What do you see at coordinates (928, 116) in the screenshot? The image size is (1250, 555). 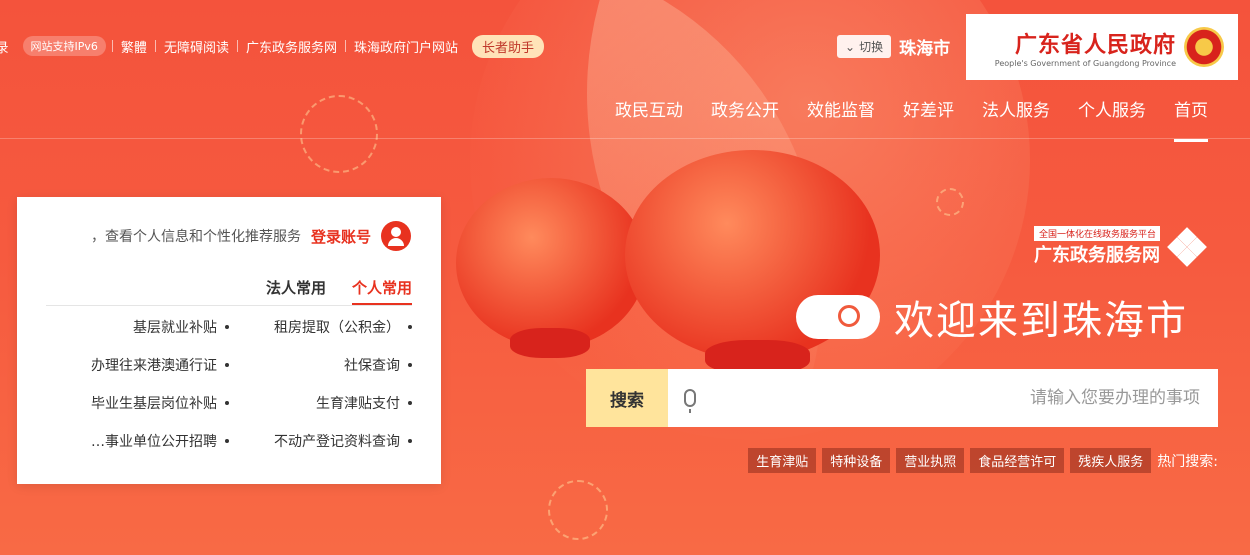 I see `nav-item-review: 好差评` at bounding box center [928, 116].